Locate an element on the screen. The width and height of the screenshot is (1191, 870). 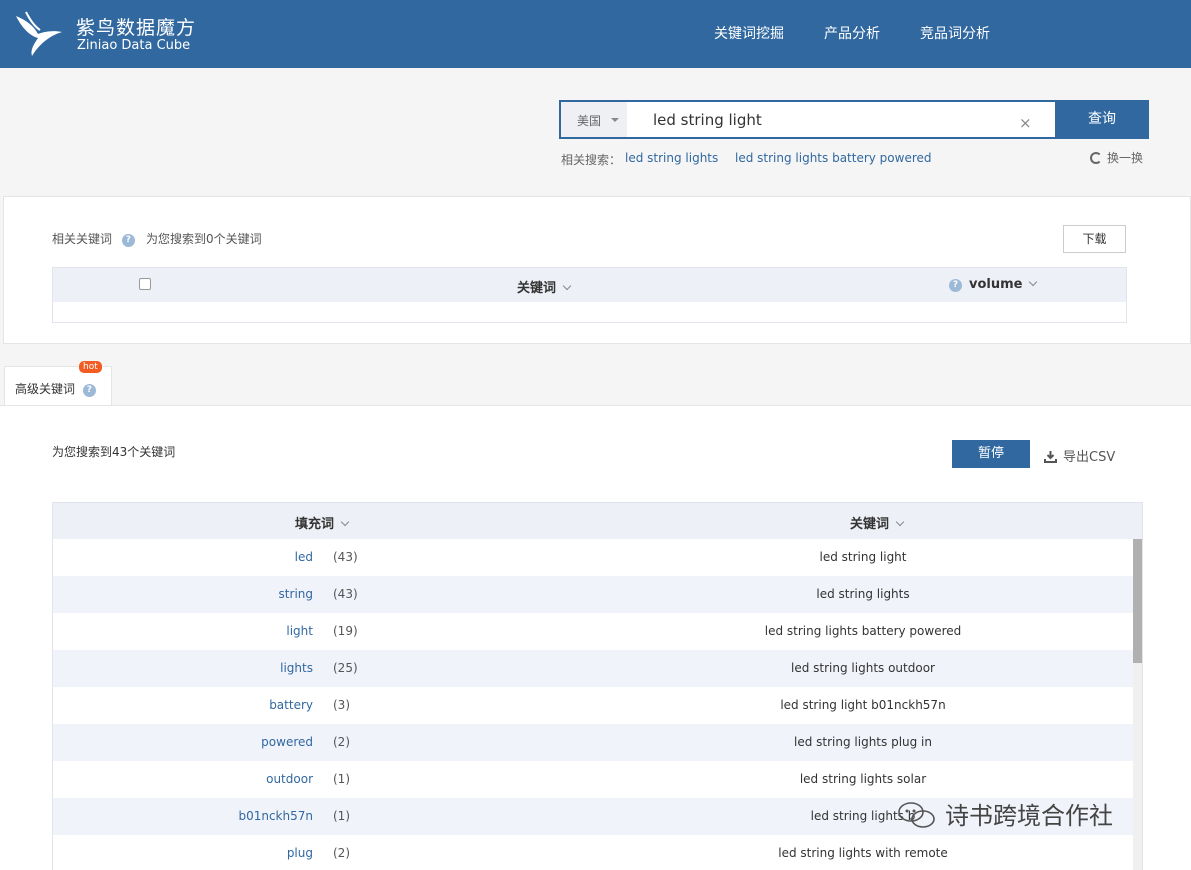
keyword-cell: led string lights outdoor is located at coordinates (863, 668).